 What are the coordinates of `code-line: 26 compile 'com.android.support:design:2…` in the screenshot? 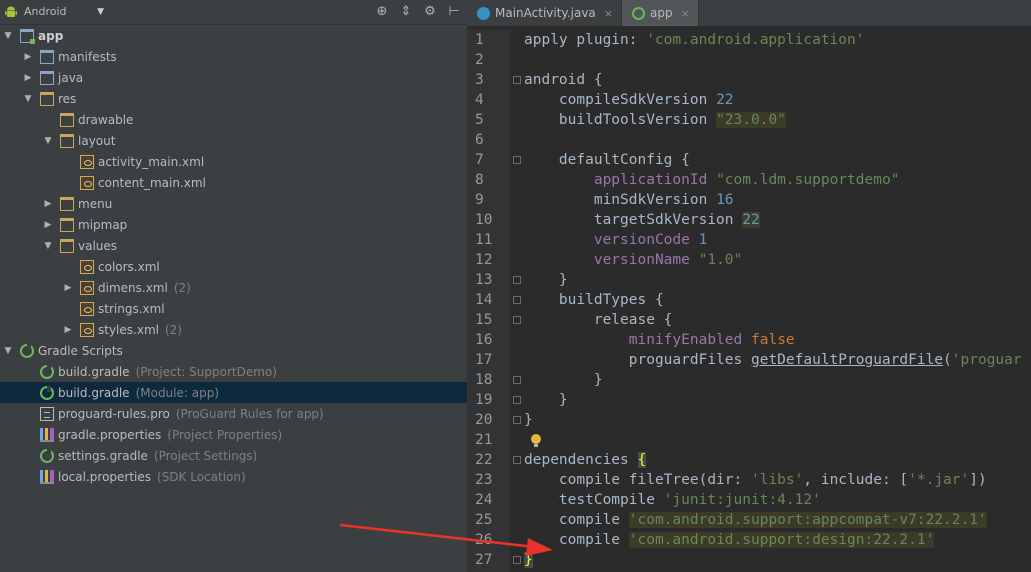 It's located at (723, 540).